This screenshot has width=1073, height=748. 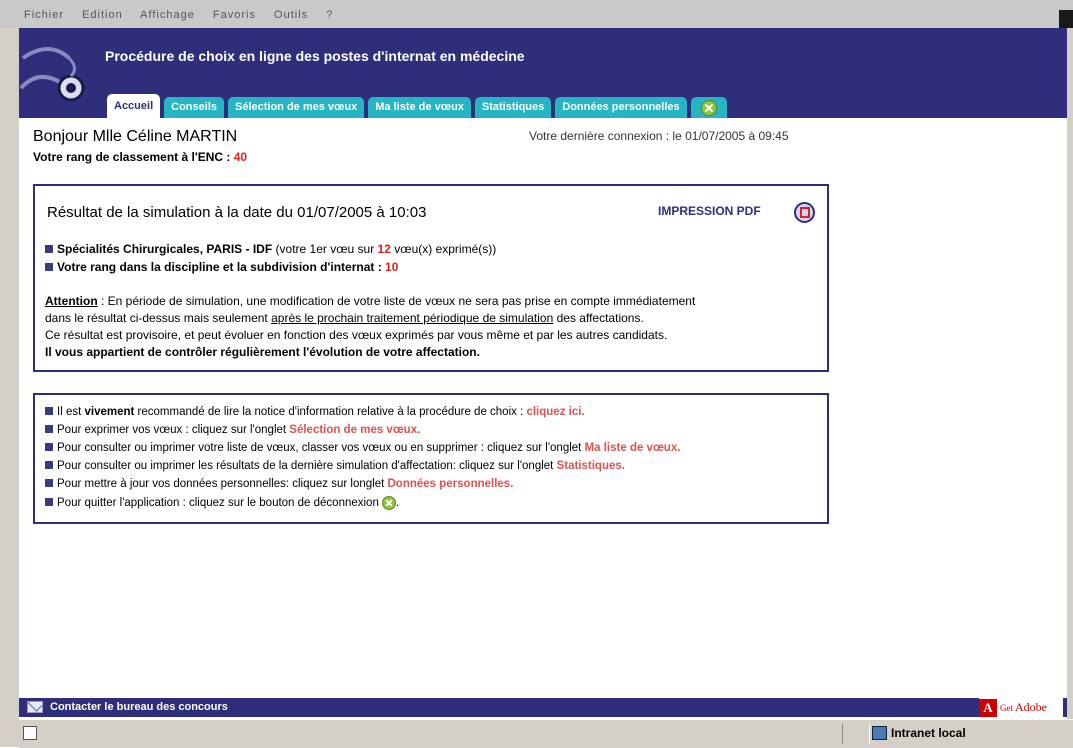 I want to click on menu-affichage: Affichage, so click(x=167, y=15).